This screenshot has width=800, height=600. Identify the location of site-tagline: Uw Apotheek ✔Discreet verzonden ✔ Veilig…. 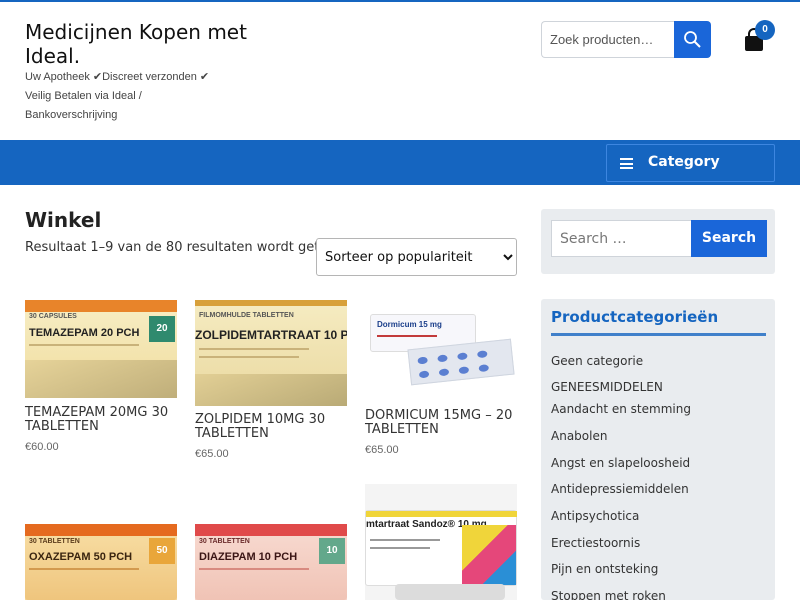
(117, 96).